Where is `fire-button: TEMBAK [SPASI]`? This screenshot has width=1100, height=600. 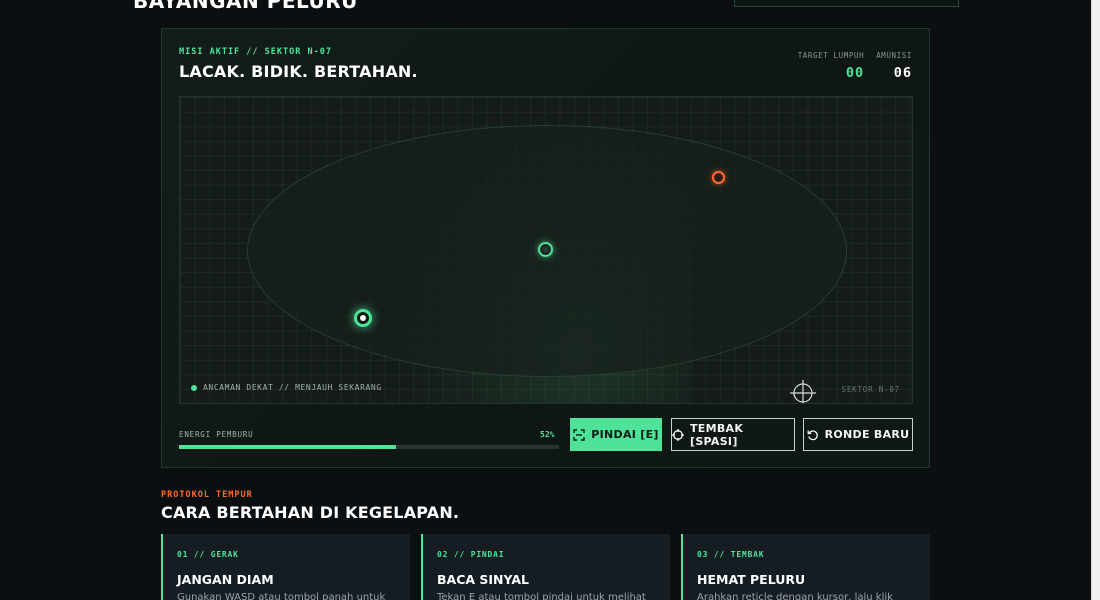 fire-button: TEMBAK [SPASI] is located at coordinates (733, 434).